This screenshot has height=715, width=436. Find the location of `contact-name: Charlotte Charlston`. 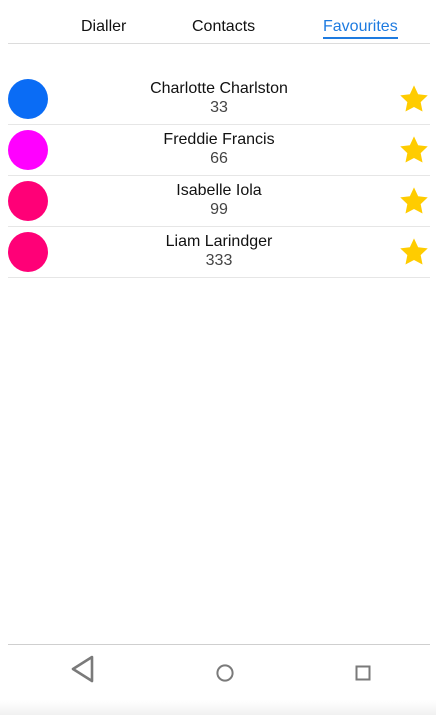

contact-name: Charlotte Charlston is located at coordinates (219, 88).